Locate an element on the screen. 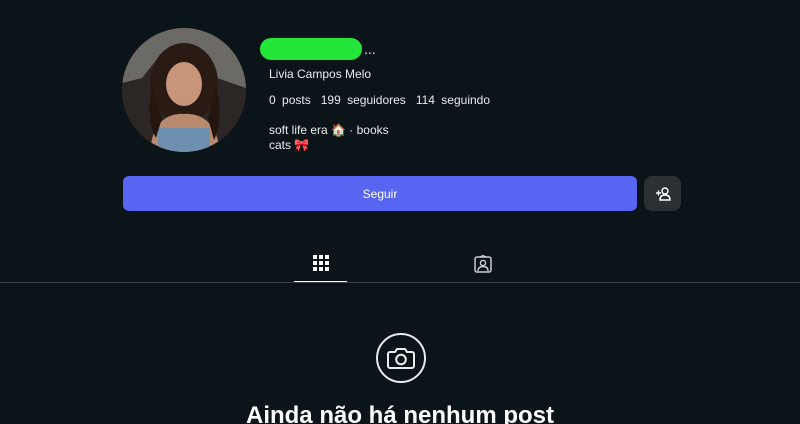 The height and width of the screenshot is (424, 800). followers-stat: 199 seguidores is located at coordinates (363, 100).